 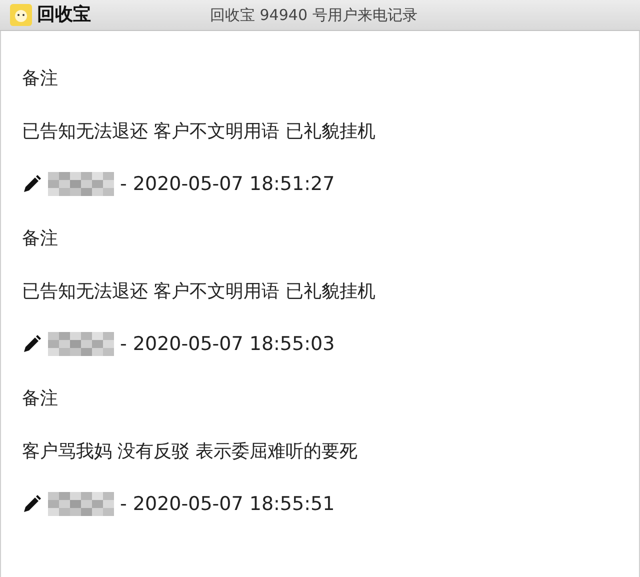 What do you see at coordinates (64, 15) in the screenshot?
I see `app-logo-text: 回收宝` at bounding box center [64, 15].